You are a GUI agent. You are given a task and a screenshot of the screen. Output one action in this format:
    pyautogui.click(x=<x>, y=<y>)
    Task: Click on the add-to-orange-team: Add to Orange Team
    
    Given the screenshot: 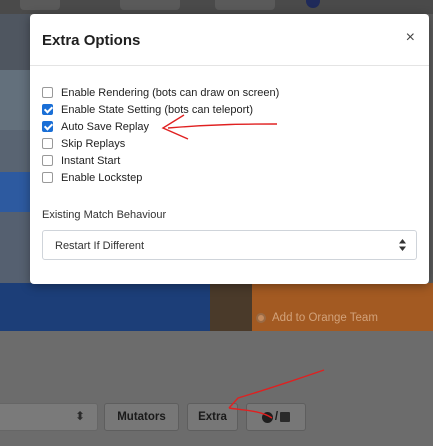 What is the action you would take?
    pyautogui.click(x=317, y=318)
    